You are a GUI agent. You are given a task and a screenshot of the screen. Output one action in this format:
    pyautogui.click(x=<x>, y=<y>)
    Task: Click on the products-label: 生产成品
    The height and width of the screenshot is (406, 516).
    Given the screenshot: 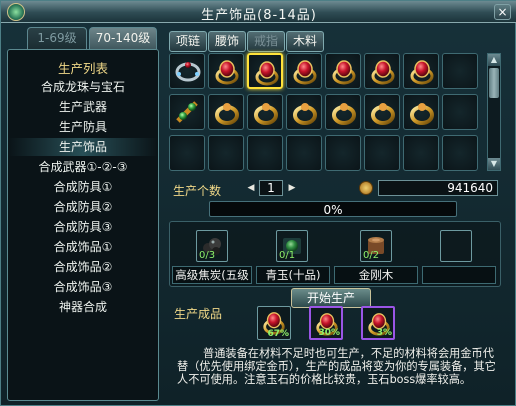 What is the action you would take?
    pyautogui.click(x=198, y=314)
    